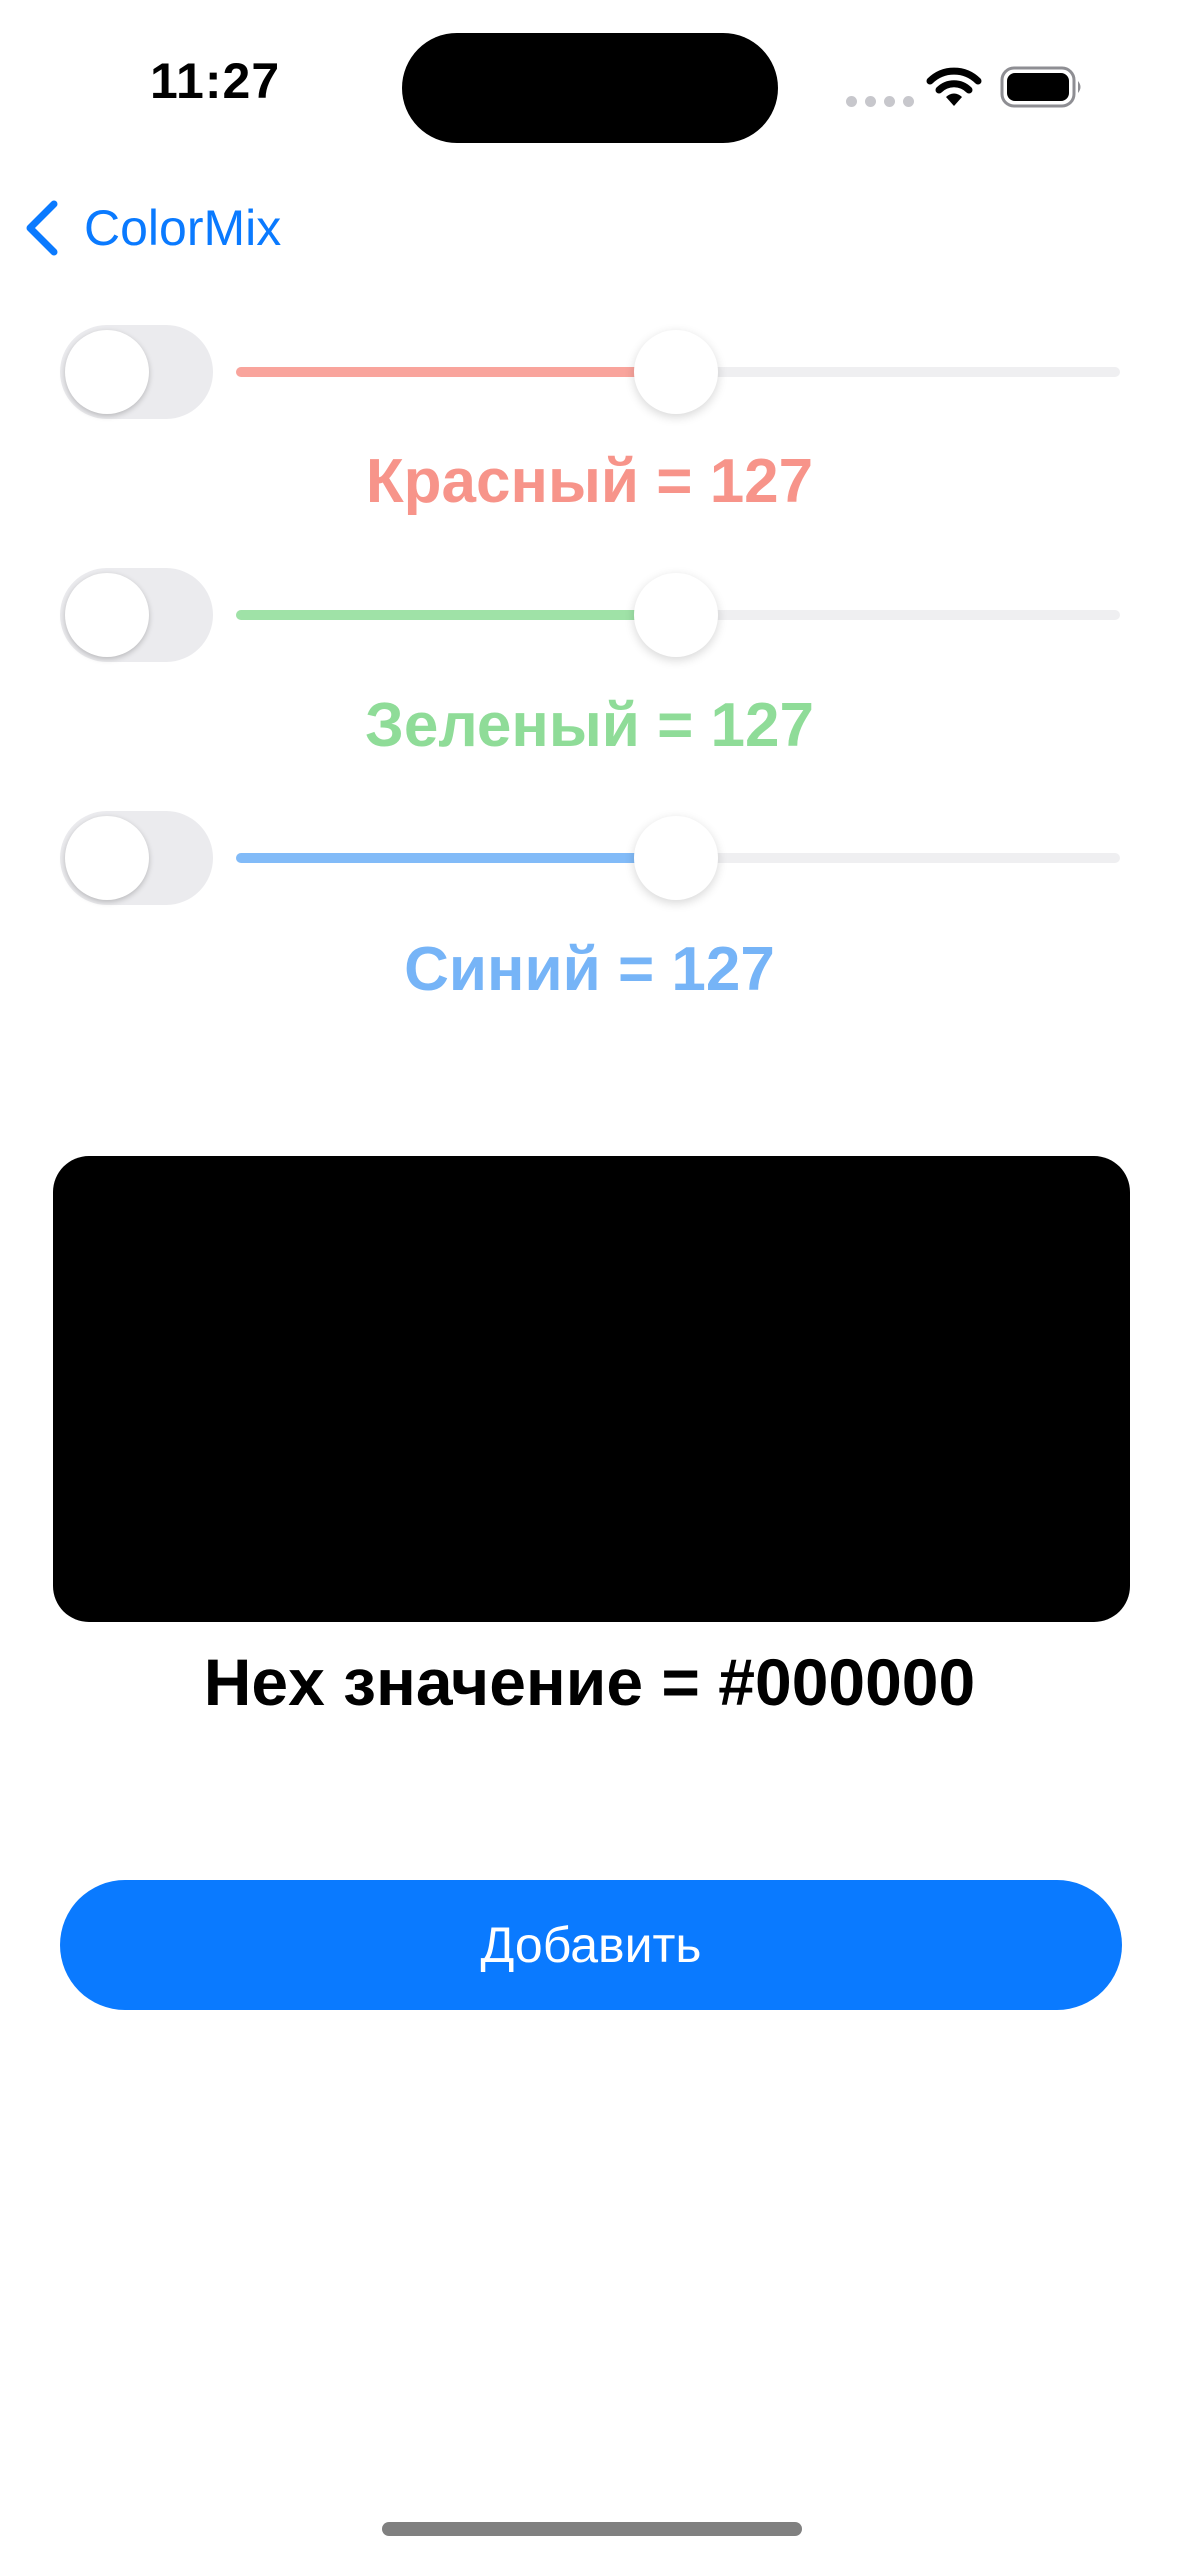  What do you see at coordinates (589, 969) in the screenshot?
I see `blue-value-label: Синий = 127` at bounding box center [589, 969].